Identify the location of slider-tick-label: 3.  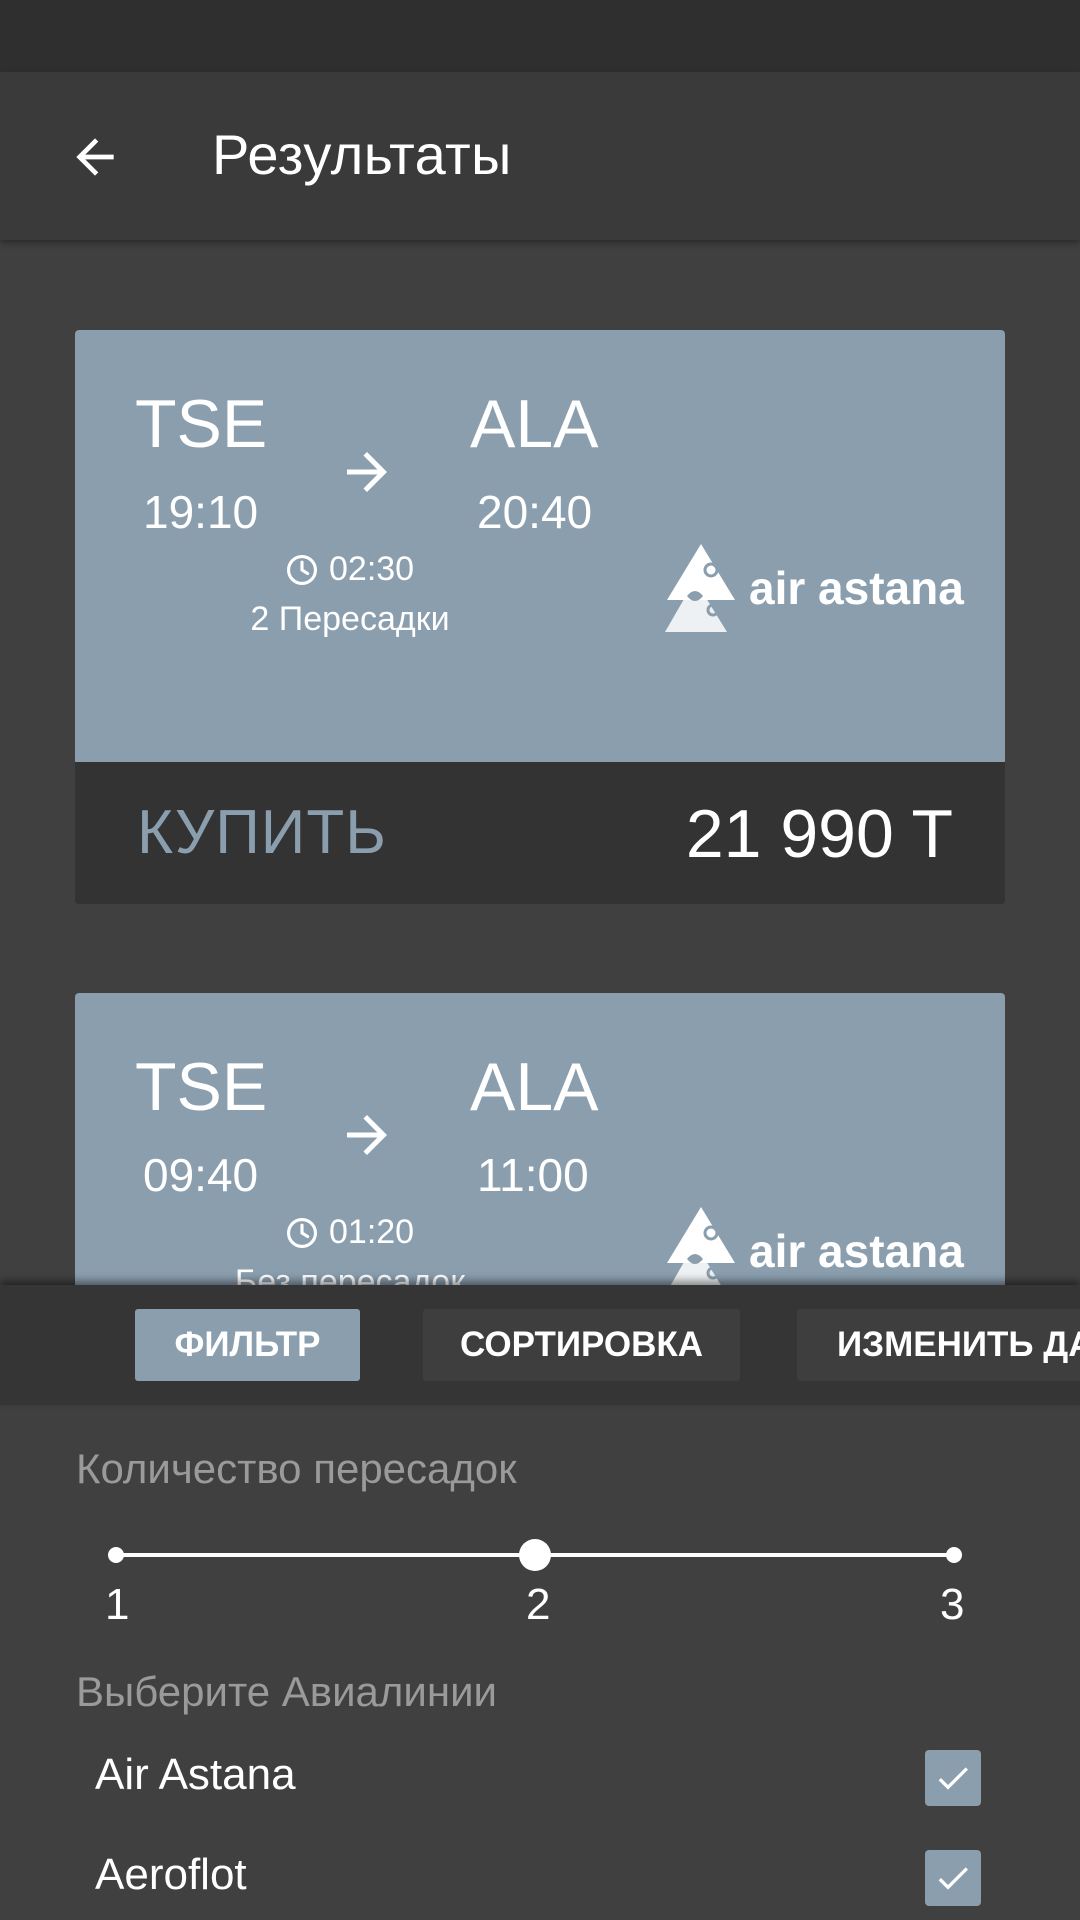
(952, 1604).